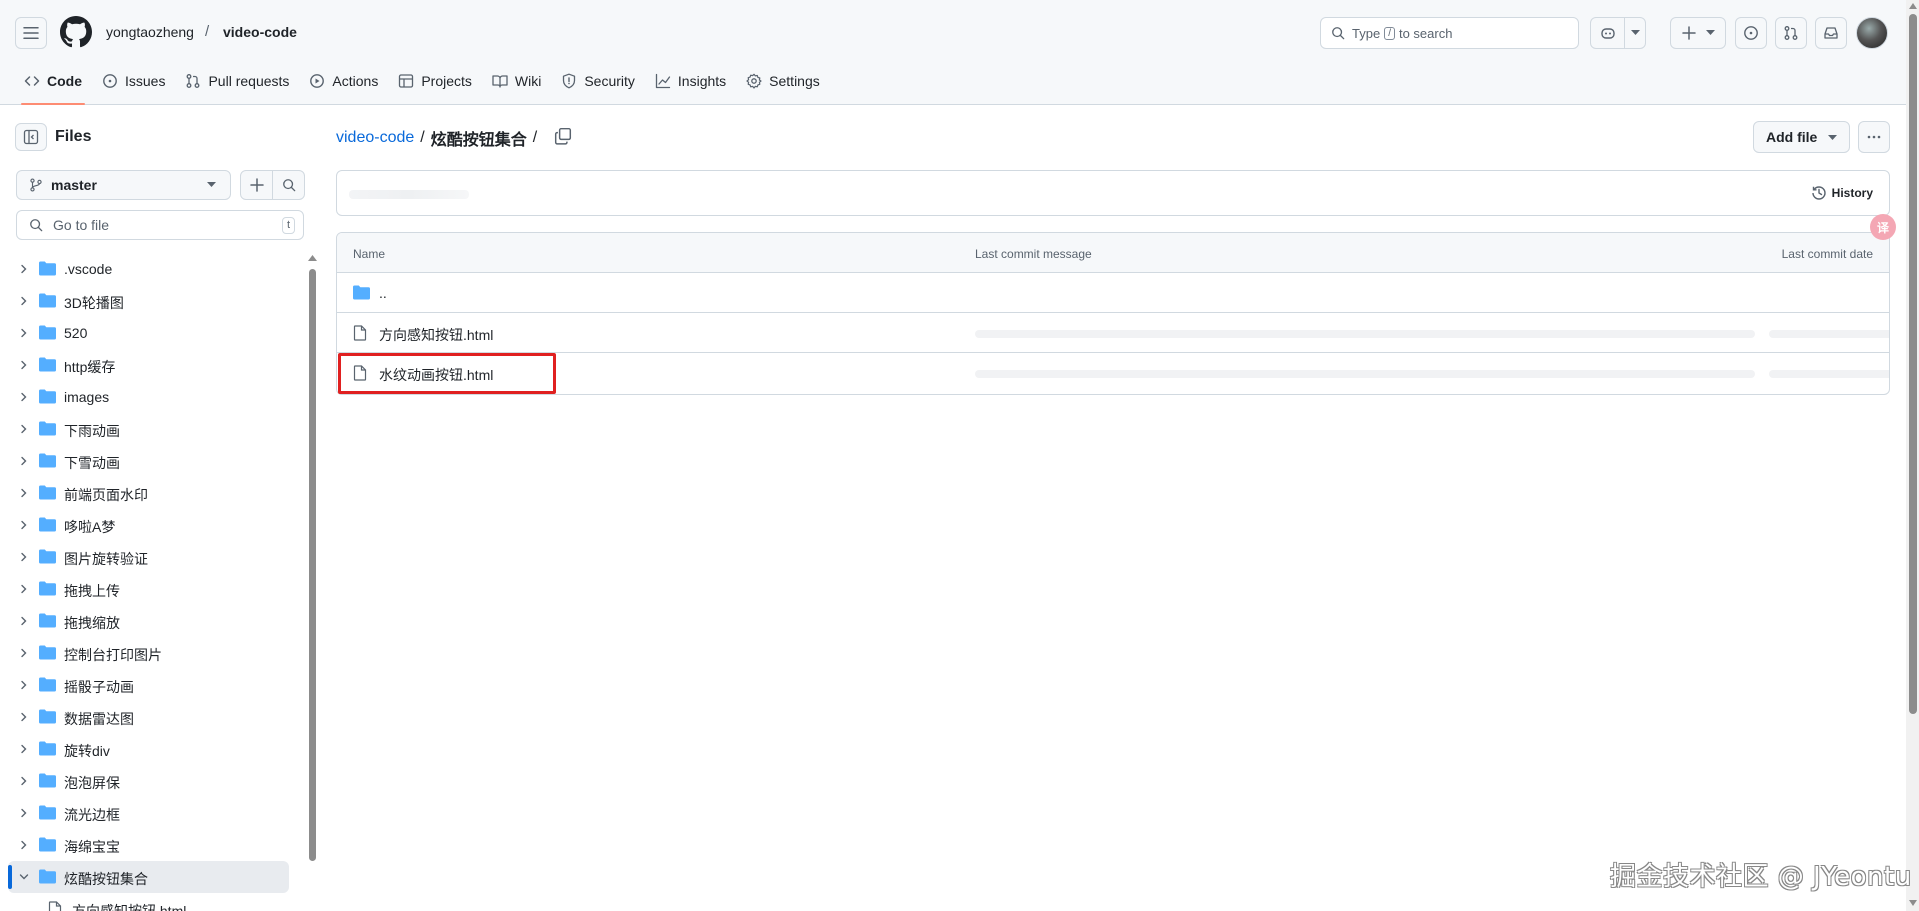  Describe the element at coordinates (106, 879) in the screenshot. I see `tree-item-label: 炫酷按钮集合` at that location.